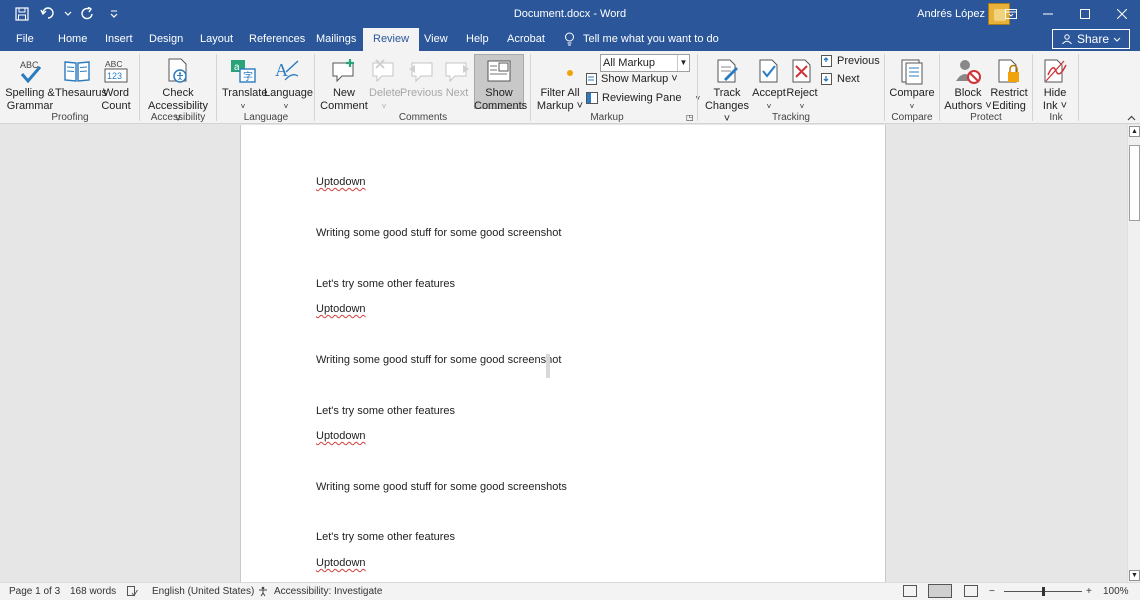 The height and width of the screenshot is (600, 1140). What do you see at coordinates (421, 71) in the screenshot?
I see `previous-comment-icon` at bounding box center [421, 71].